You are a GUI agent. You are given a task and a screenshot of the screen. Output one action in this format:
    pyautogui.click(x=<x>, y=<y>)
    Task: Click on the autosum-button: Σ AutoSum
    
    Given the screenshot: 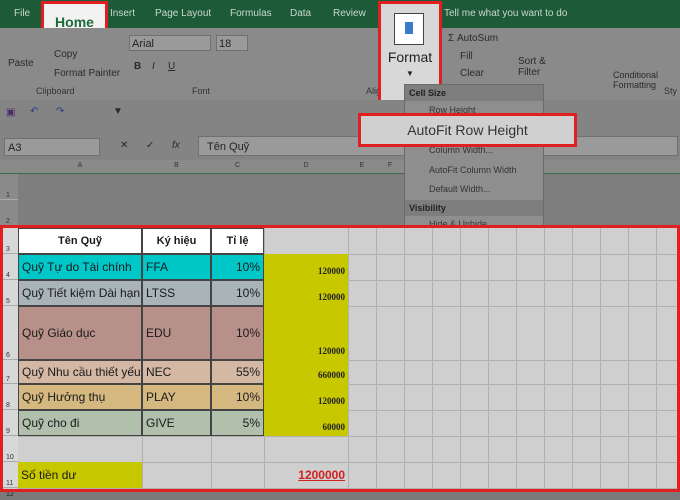 What is the action you would take?
    pyautogui.click(x=473, y=38)
    